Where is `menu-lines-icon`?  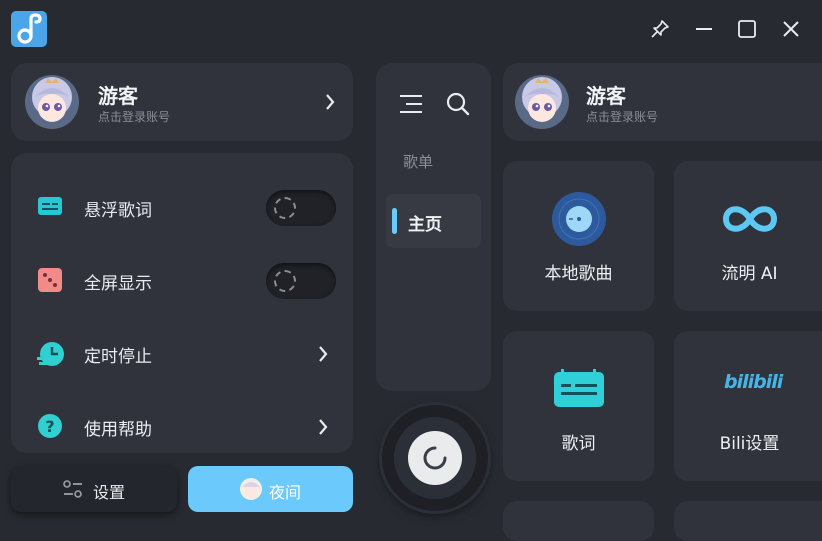
menu-lines-icon is located at coordinates (411, 106).